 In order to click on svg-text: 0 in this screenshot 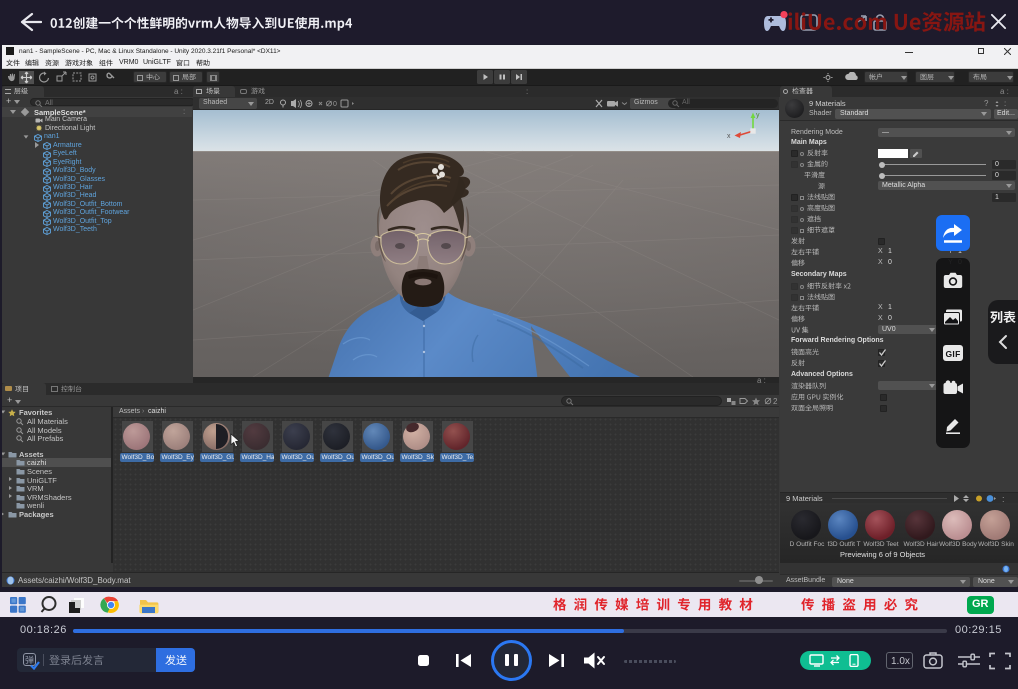, I will do `click(335, 104)`.